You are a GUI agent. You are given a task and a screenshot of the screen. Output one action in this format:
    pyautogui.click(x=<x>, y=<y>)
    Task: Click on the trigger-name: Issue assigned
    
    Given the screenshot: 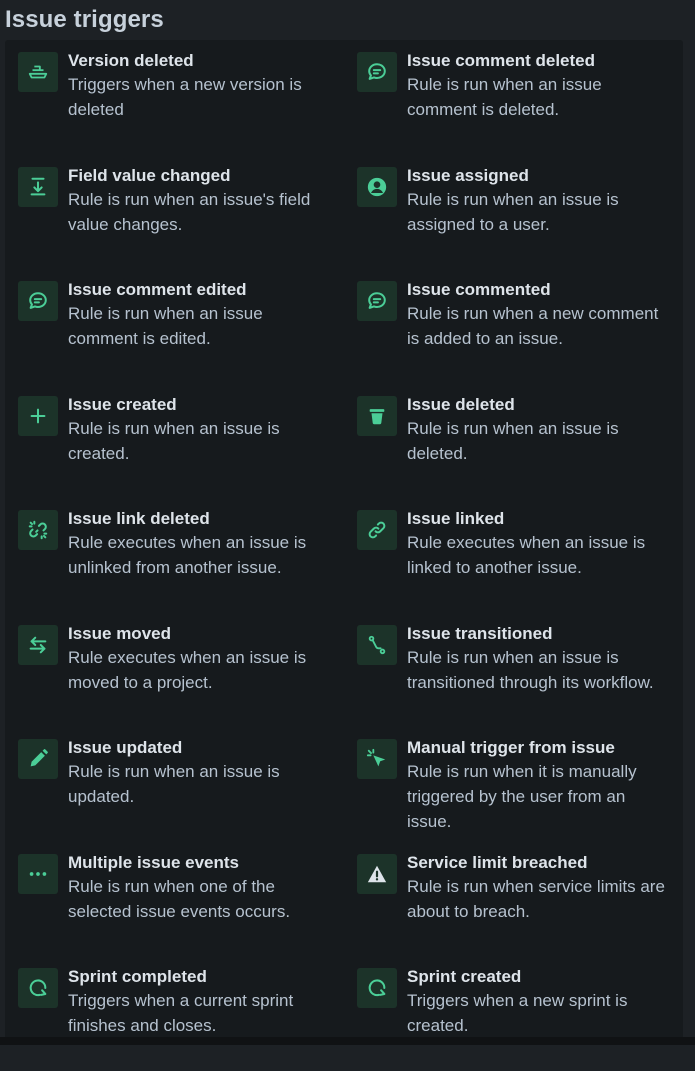 What is the action you would take?
    pyautogui.click(x=468, y=175)
    